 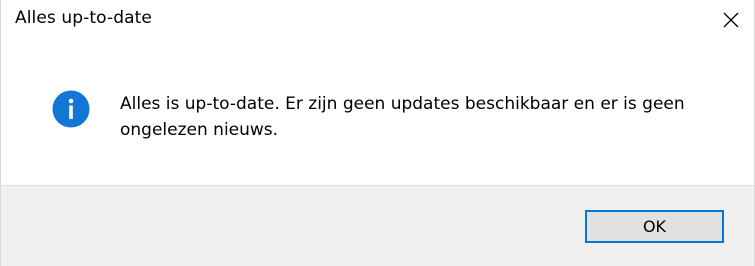 I want to click on close-button, so click(x=731, y=20).